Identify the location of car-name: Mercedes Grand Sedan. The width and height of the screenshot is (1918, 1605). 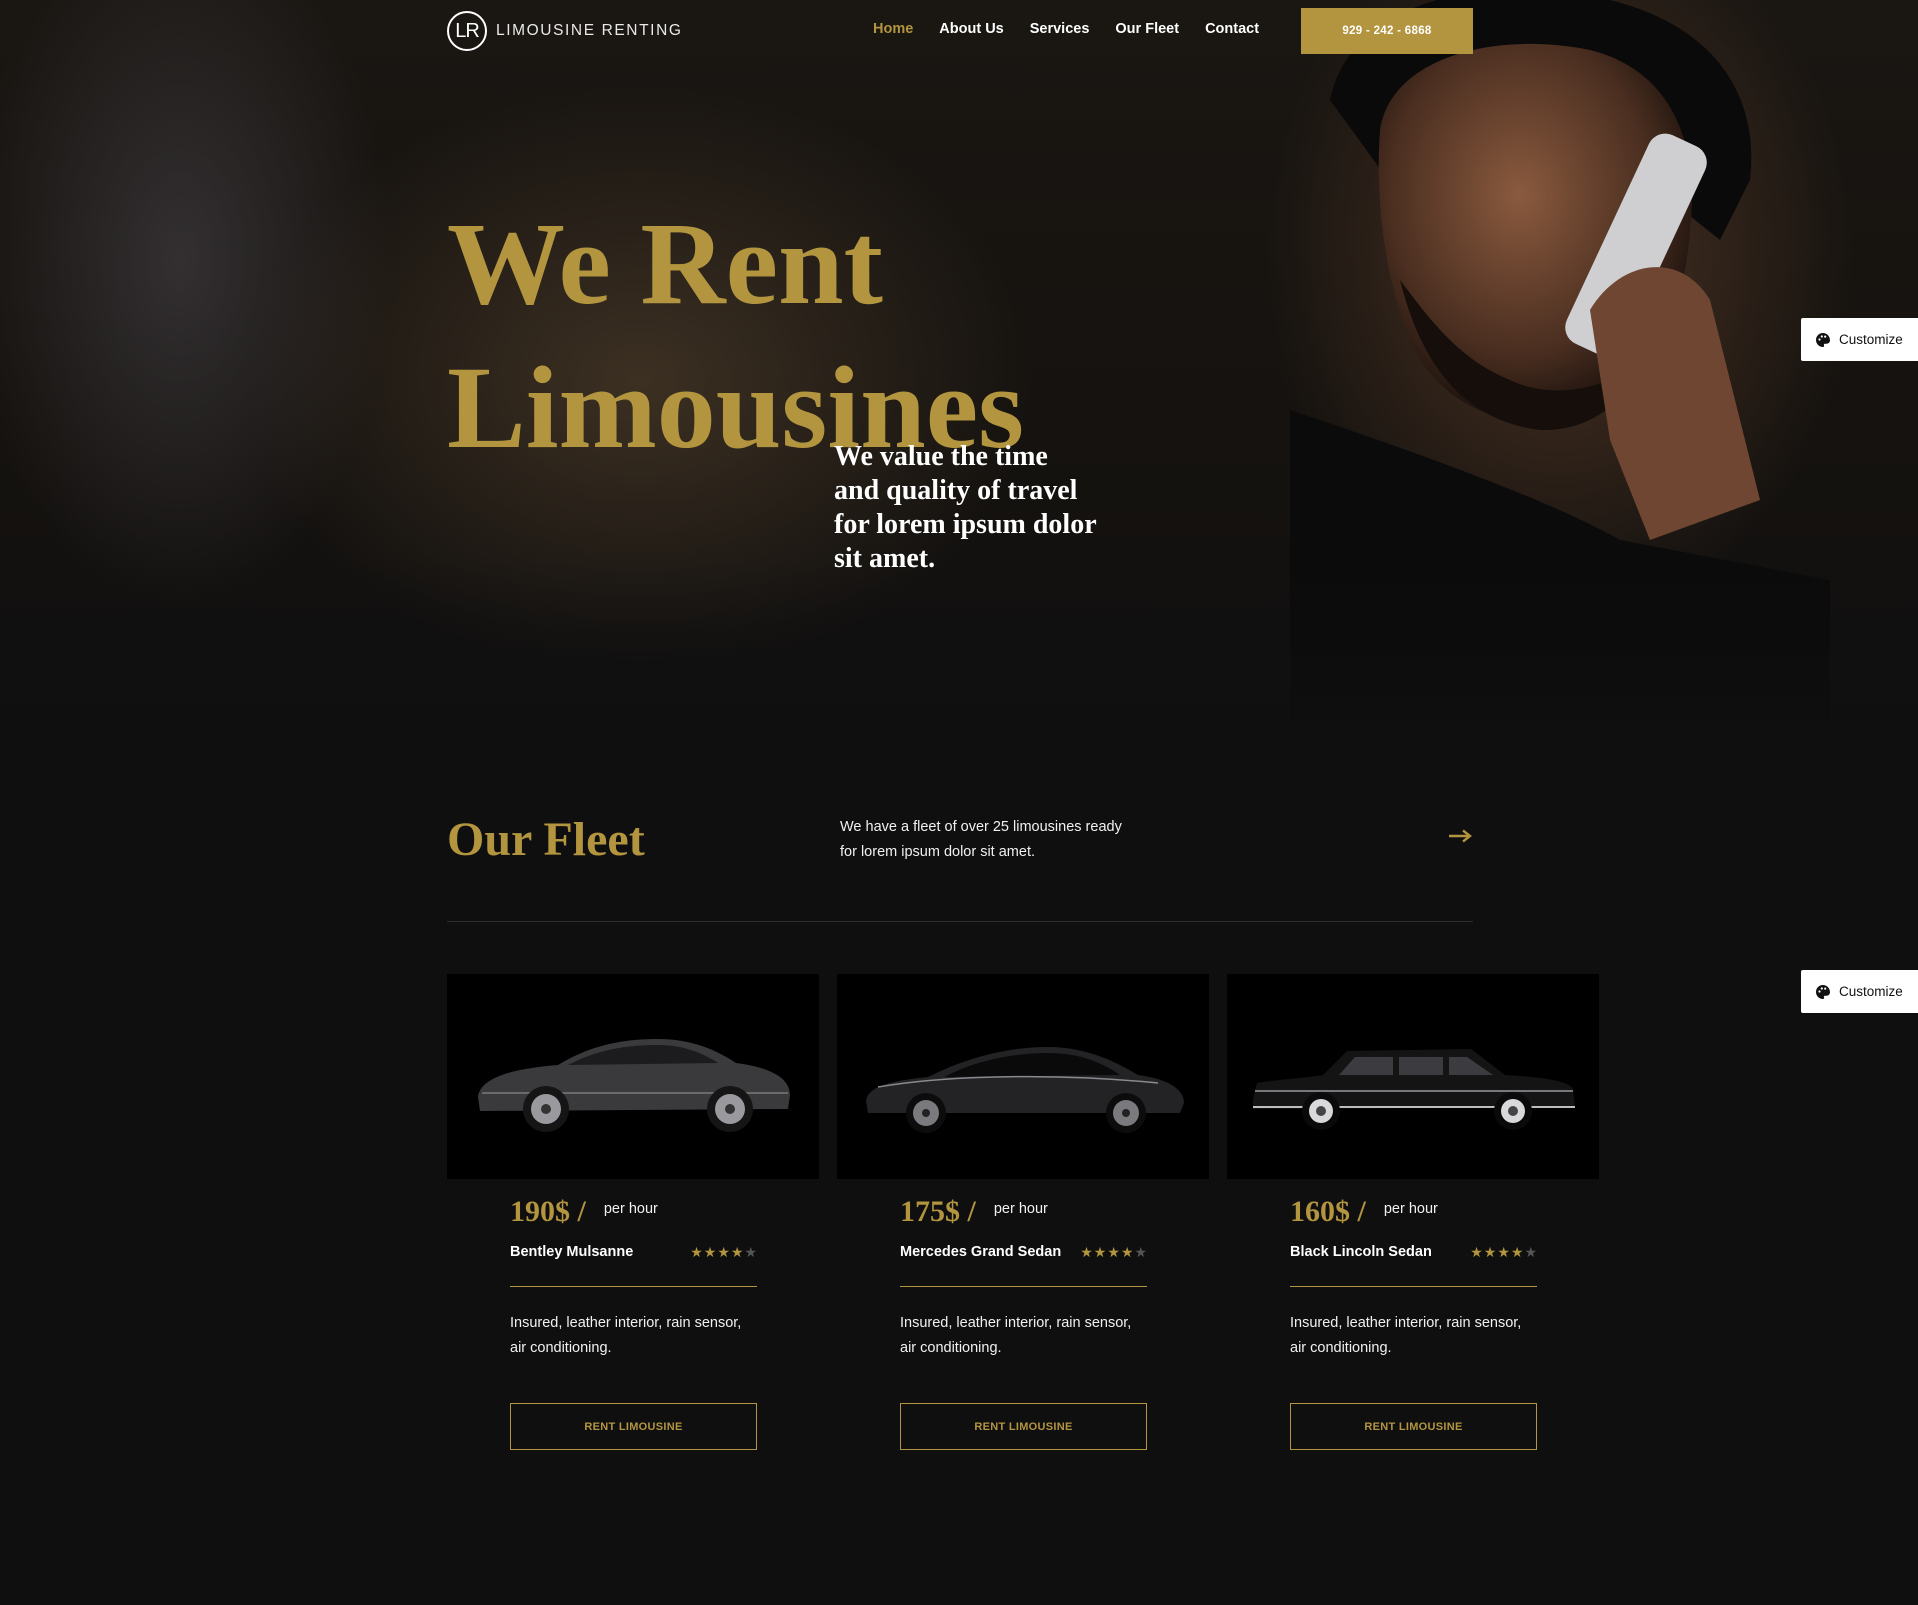
(981, 1252).